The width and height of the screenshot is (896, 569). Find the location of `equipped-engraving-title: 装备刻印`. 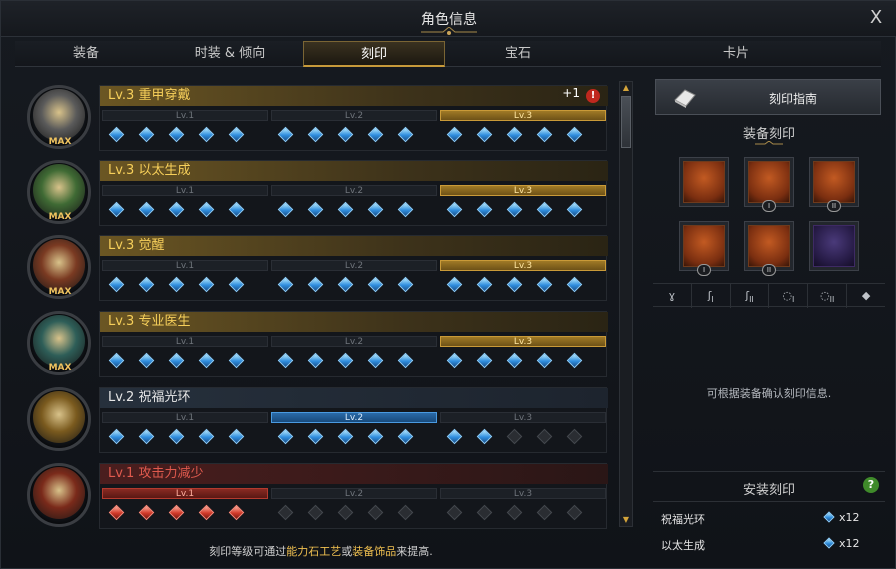

equipped-engraving-title: 装备刻印 is located at coordinates (768, 134).